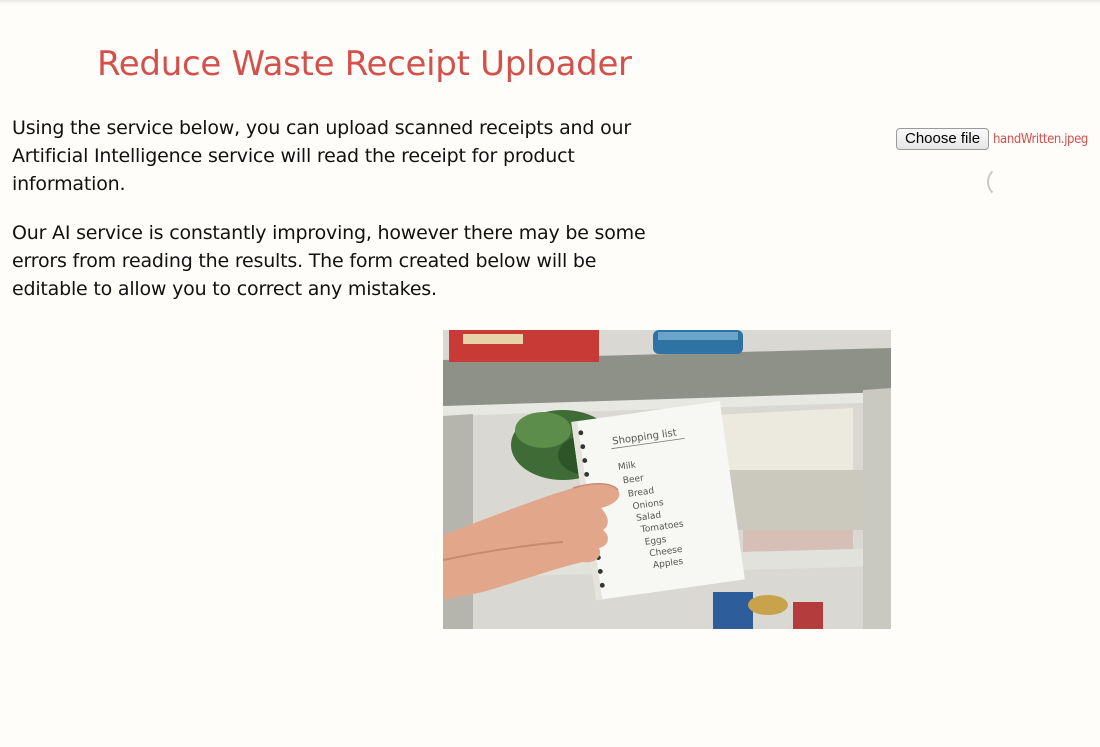 This screenshot has height=747, width=1100. Describe the element at coordinates (943, 139) in the screenshot. I see `choose-file-button: Choose file` at that location.